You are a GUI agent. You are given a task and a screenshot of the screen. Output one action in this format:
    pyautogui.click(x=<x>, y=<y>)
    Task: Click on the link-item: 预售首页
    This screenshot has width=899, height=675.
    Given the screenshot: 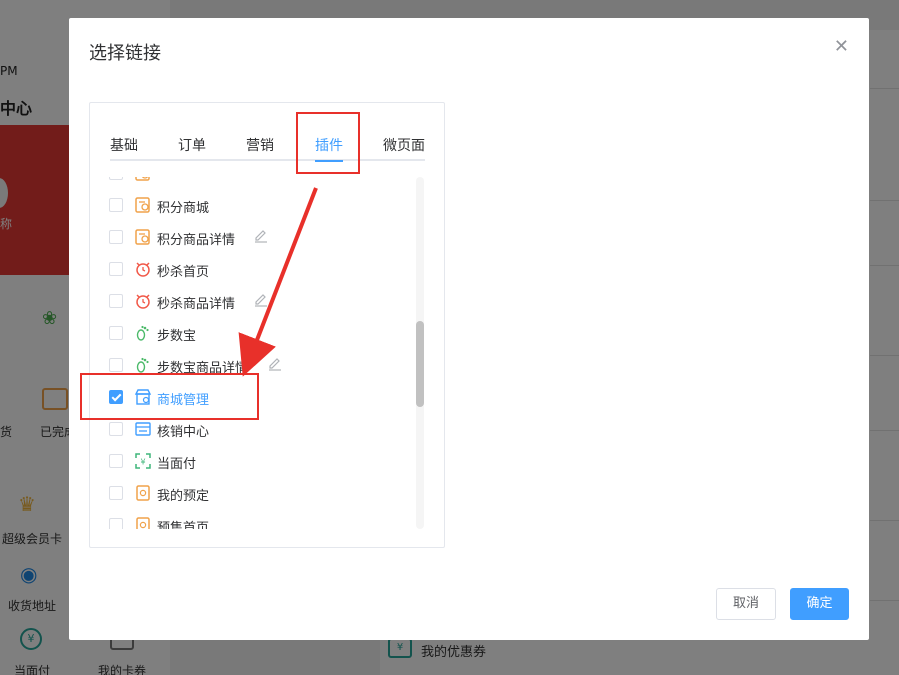 What is the action you would take?
    pyautogui.click(x=259, y=522)
    